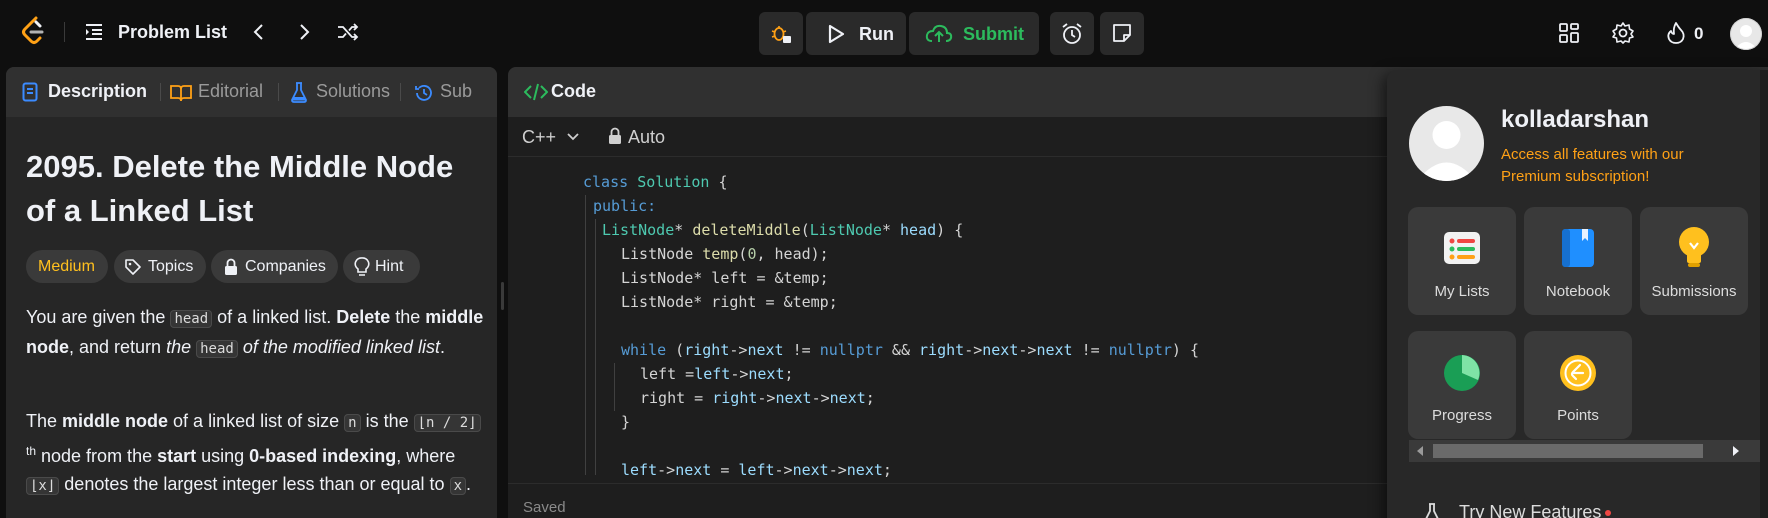  What do you see at coordinates (323, 456) in the screenshot?
I see `bold-text: 0-based indexing` at bounding box center [323, 456].